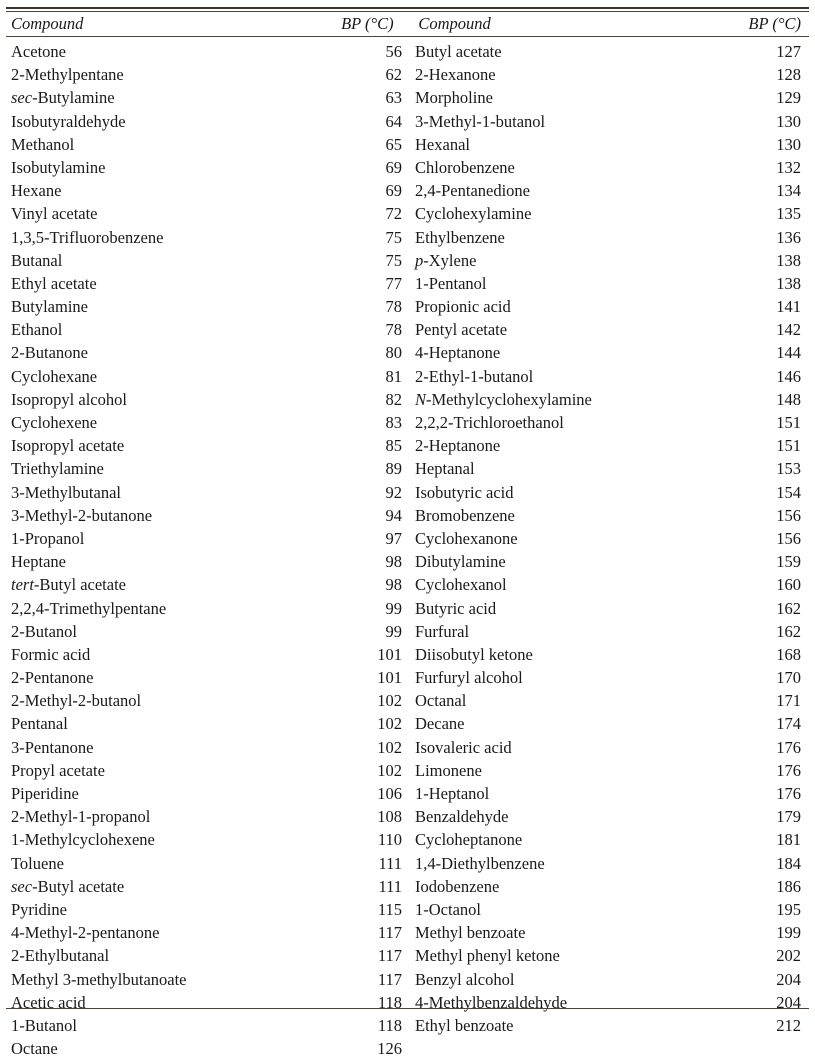 This screenshot has width=815, height=1060. Describe the element at coordinates (609, 445) in the screenshot. I see `table-row: 2-Heptanone 151` at that location.